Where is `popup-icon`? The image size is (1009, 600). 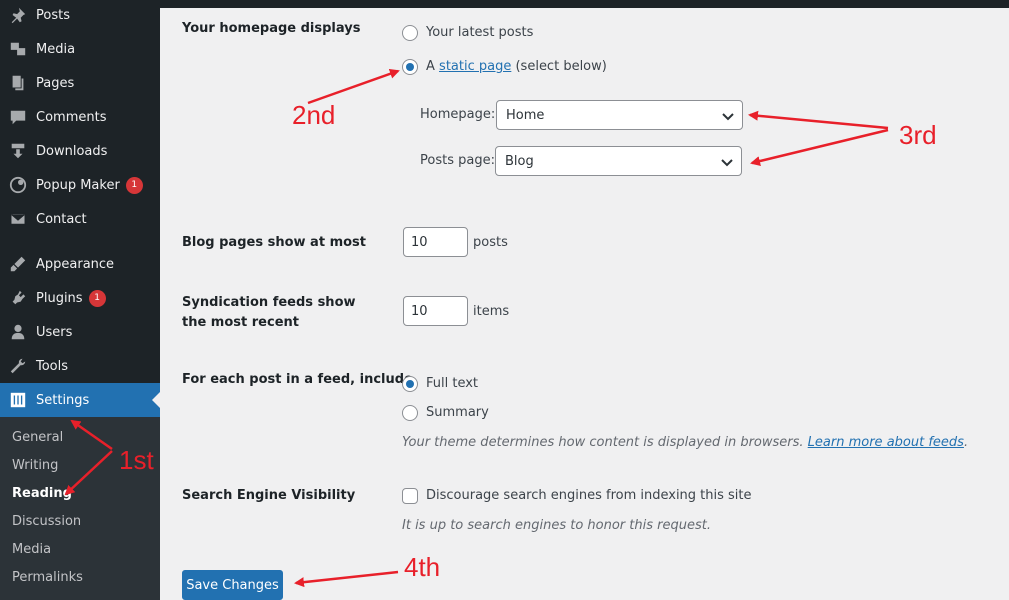 popup-icon is located at coordinates (18, 185).